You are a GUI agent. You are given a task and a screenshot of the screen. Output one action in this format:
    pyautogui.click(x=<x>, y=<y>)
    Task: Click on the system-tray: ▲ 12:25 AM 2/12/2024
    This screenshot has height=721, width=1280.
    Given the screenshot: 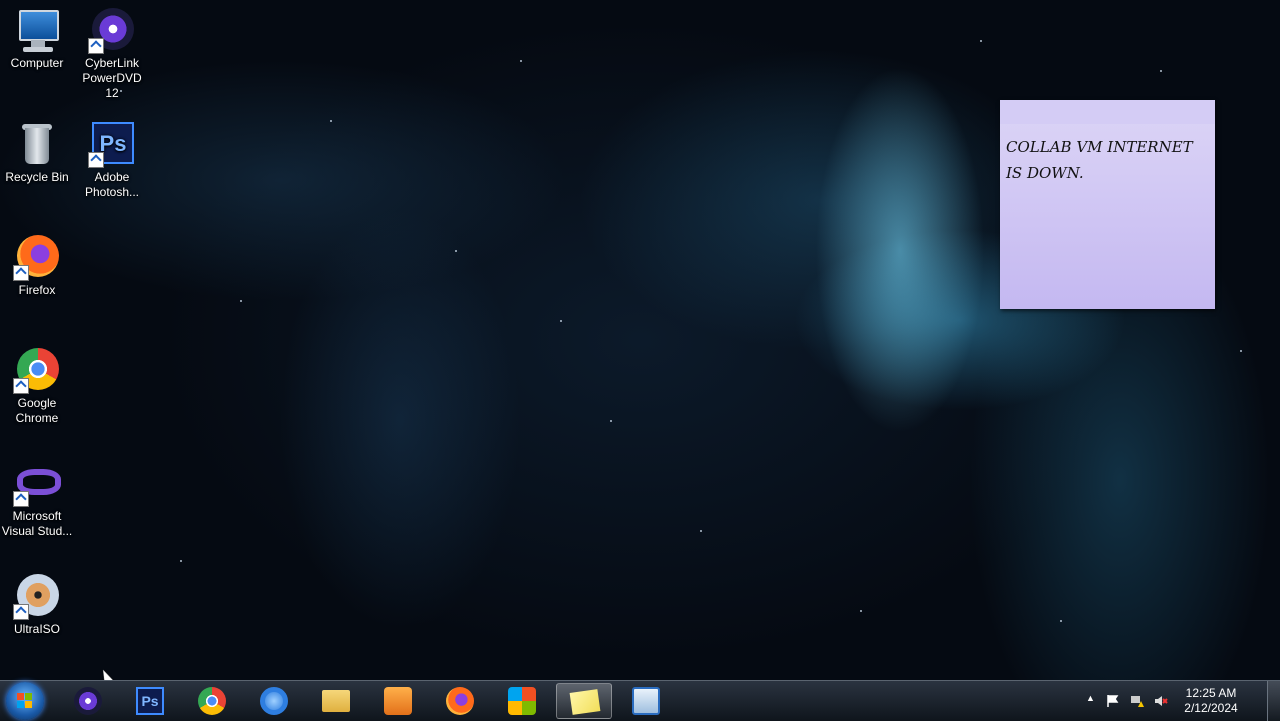 What is the action you would take?
    pyautogui.click(x=1176, y=701)
    